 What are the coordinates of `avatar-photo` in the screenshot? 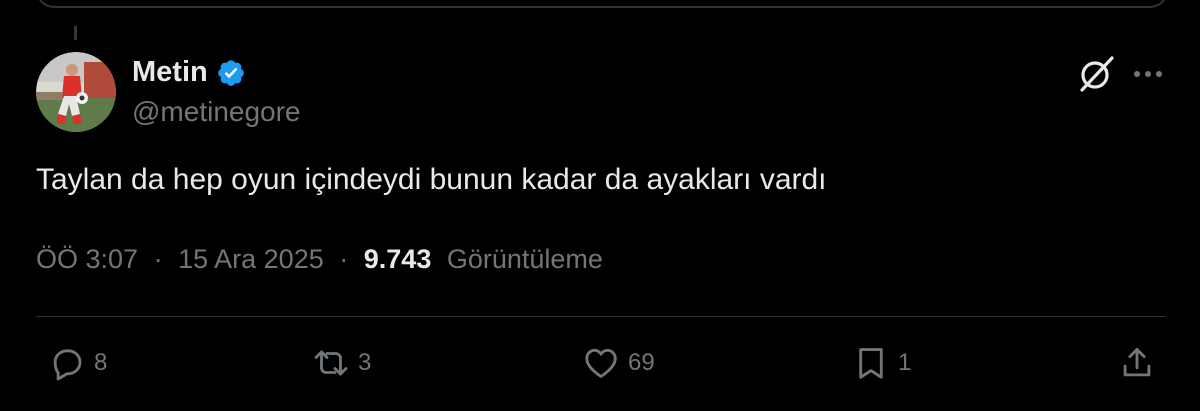 It's located at (76, 92).